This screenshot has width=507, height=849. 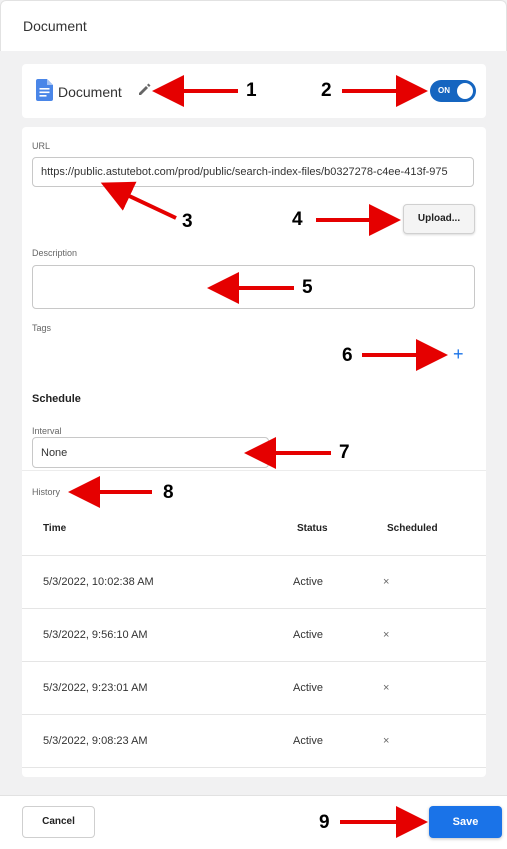 I want to click on annotation-number: 6, so click(x=347, y=355).